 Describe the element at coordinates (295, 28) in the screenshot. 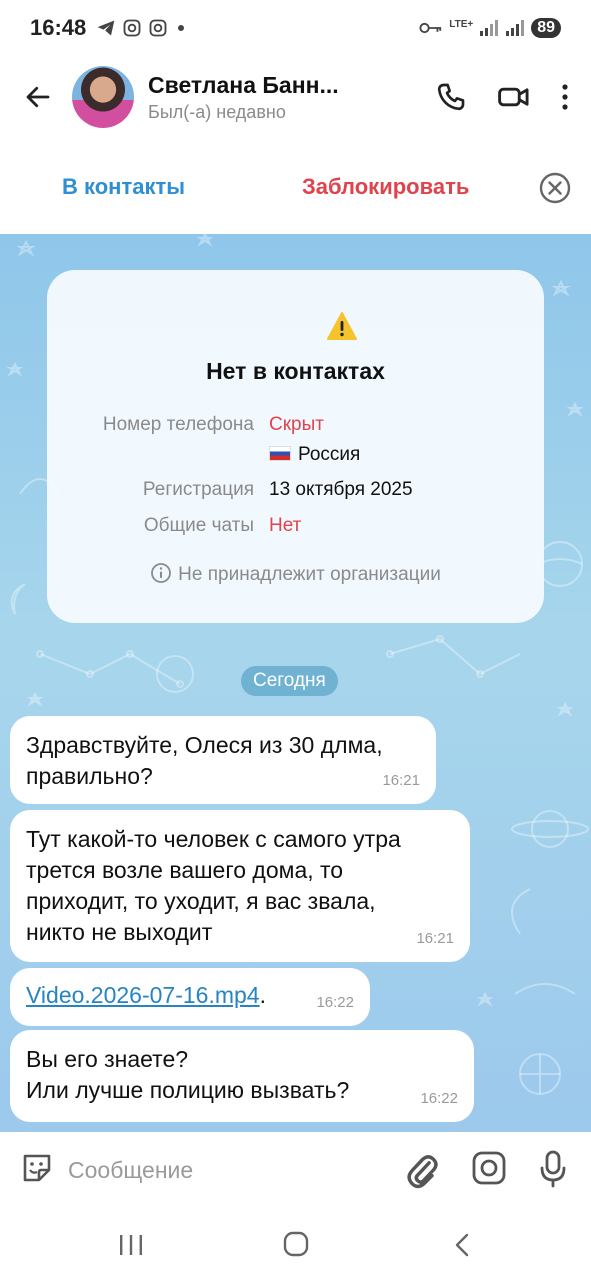

I see `status-bar: 16:48 LTE+ 89` at that location.